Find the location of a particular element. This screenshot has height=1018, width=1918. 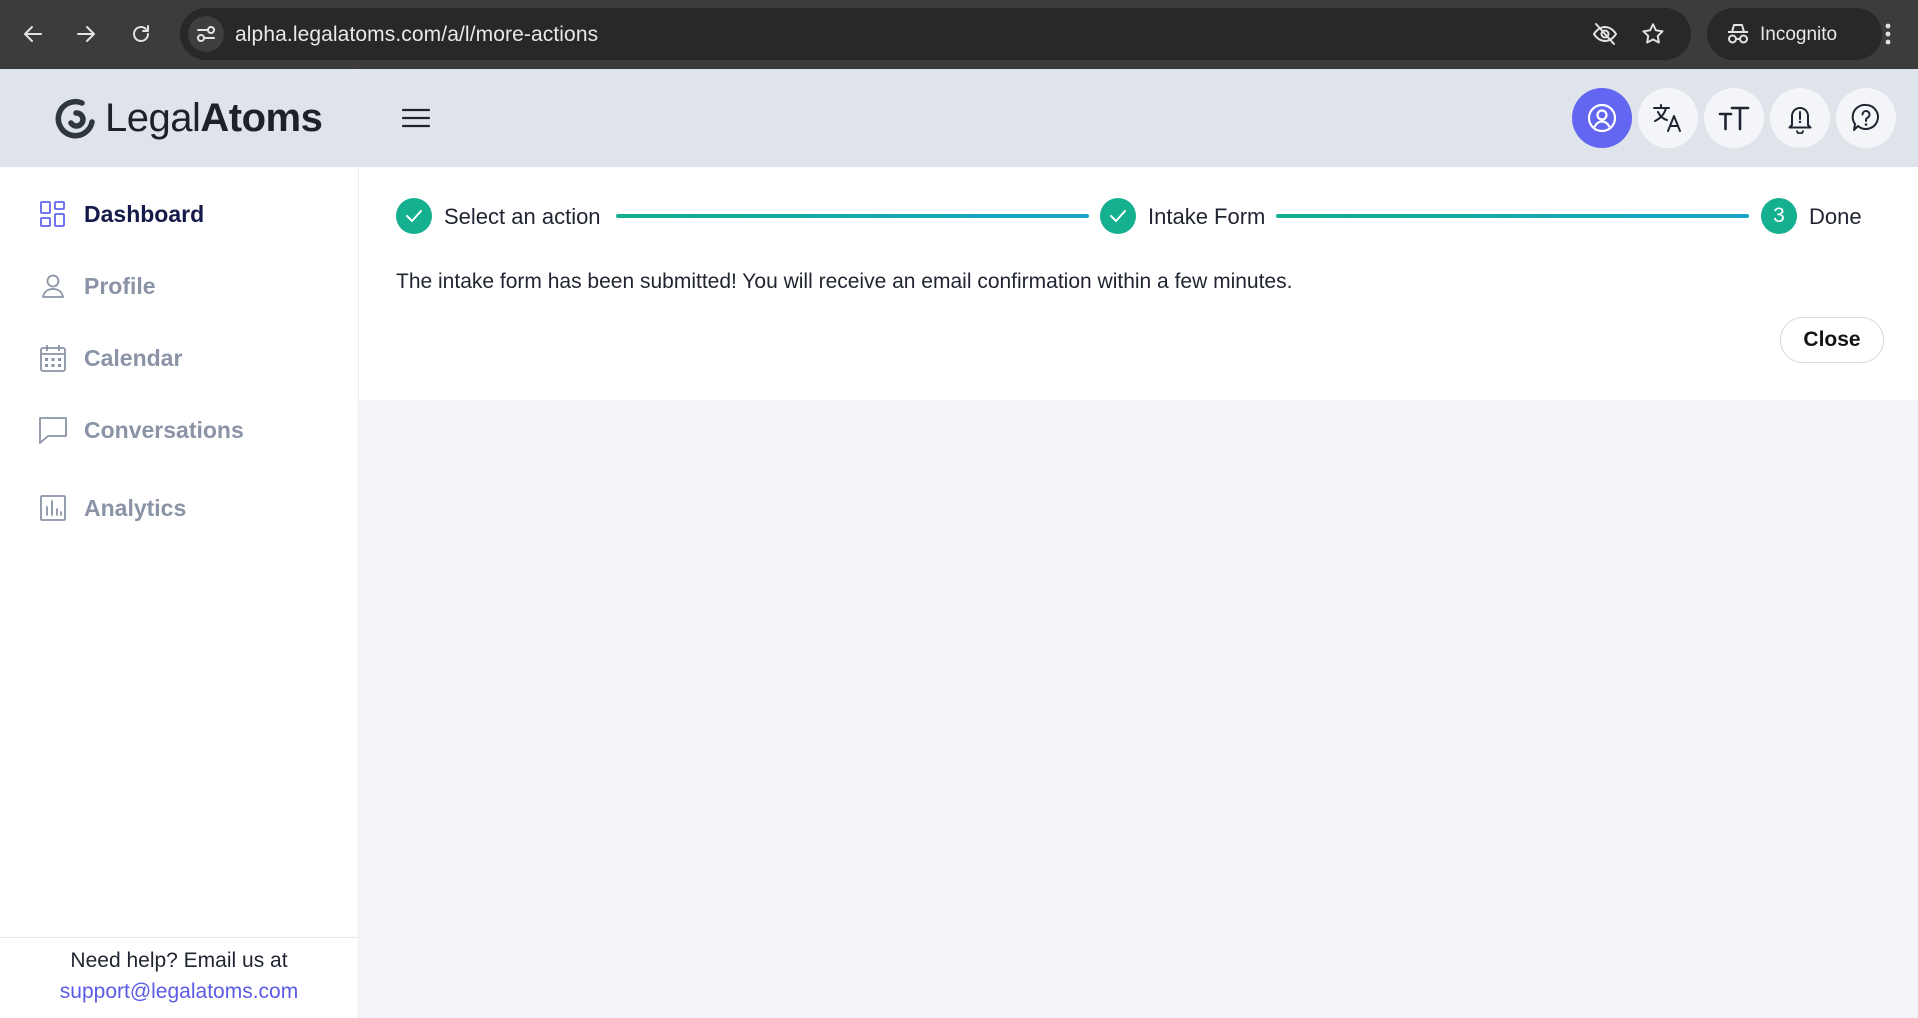

sidebar-item-label: Calendar is located at coordinates (133, 357).